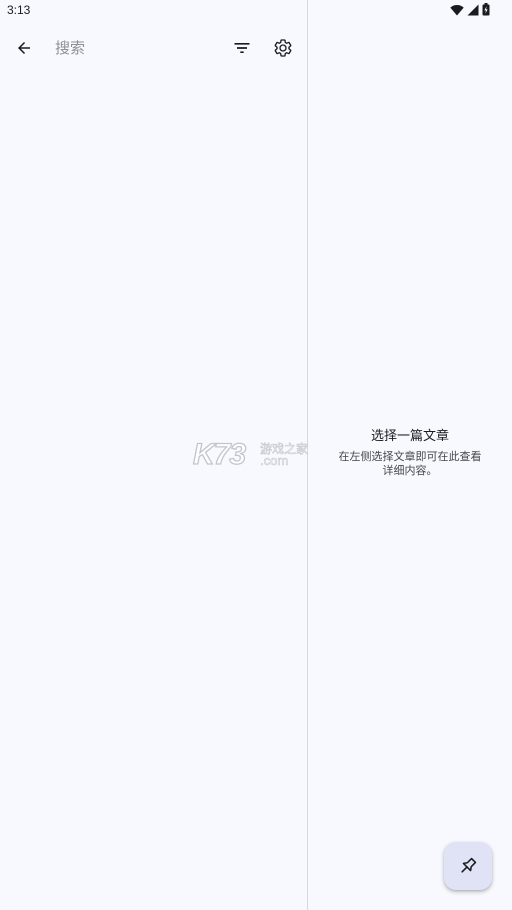  I want to click on gear-icon, so click(283, 48).